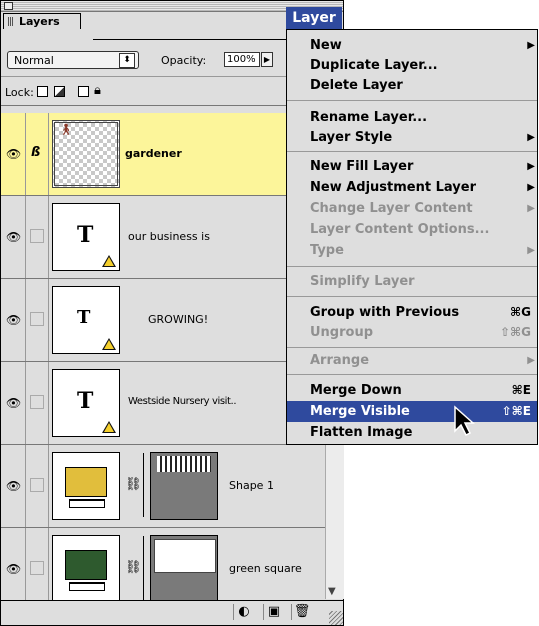 This screenshot has height=626, width=539. I want to click on layer-name: Shape 1, so click(251, 485).